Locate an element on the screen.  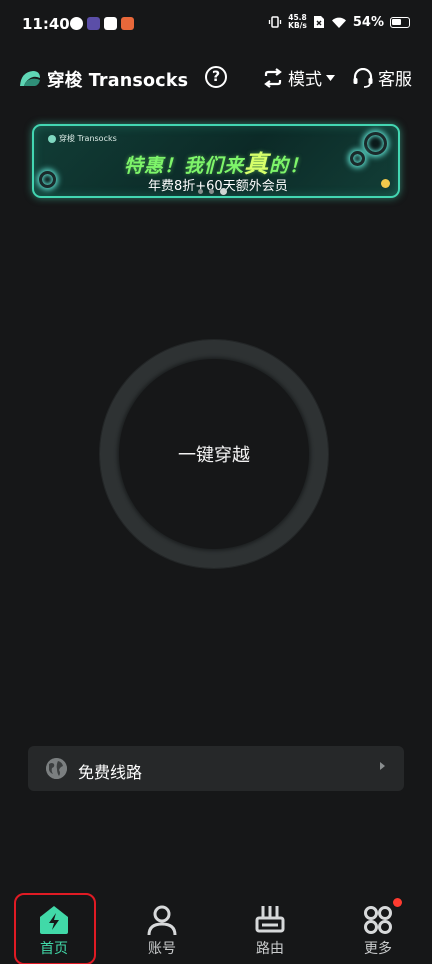
pagination-dot-active is located at coordinates (223, 191).